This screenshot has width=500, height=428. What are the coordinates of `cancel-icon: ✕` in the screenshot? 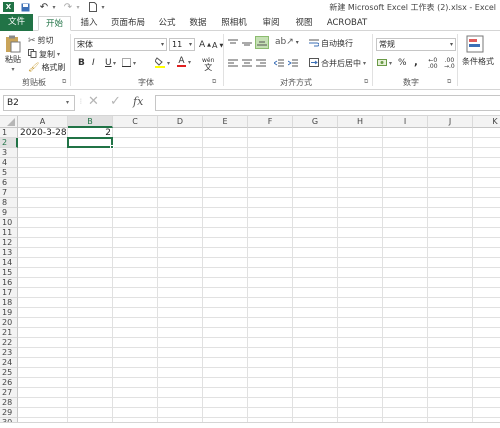 It's located at (93, 101).